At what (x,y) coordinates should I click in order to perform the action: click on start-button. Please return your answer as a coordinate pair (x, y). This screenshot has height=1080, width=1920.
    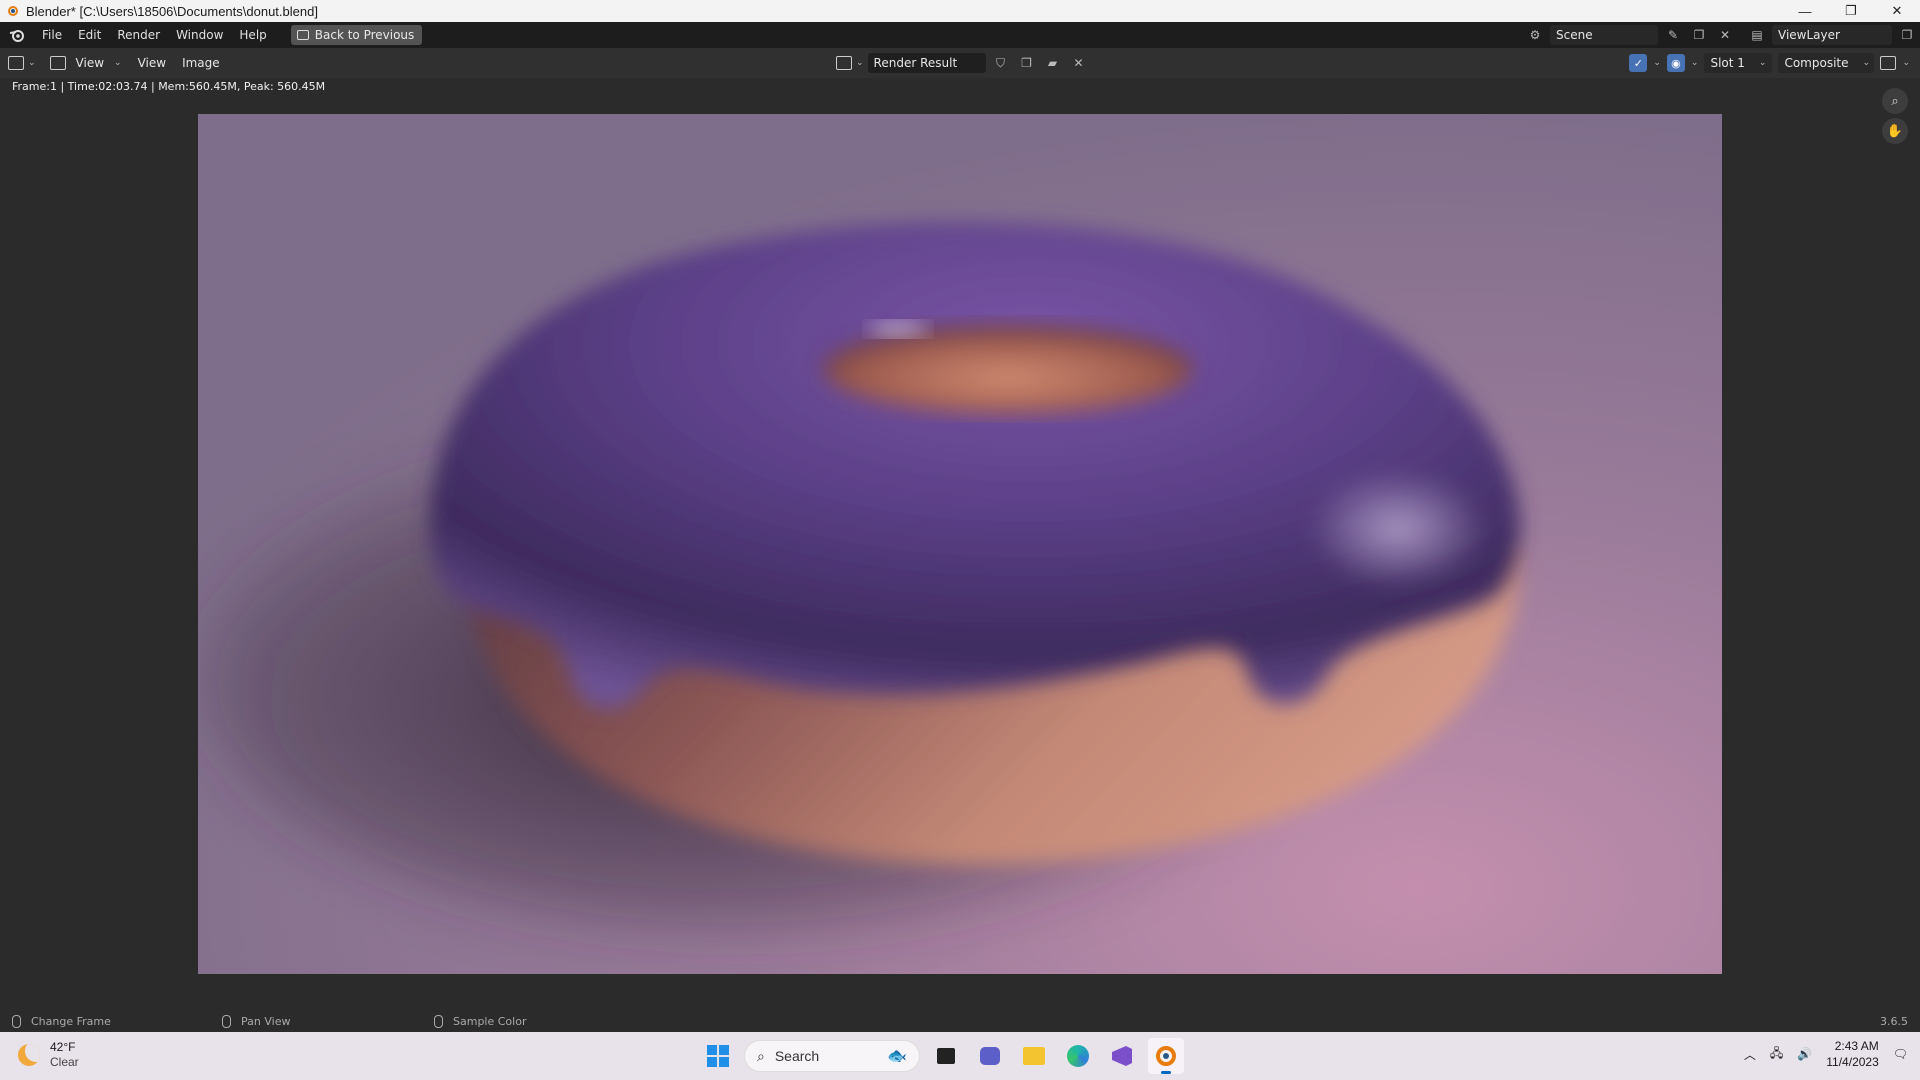
    Looking at the image, I should click on (718, 1056).